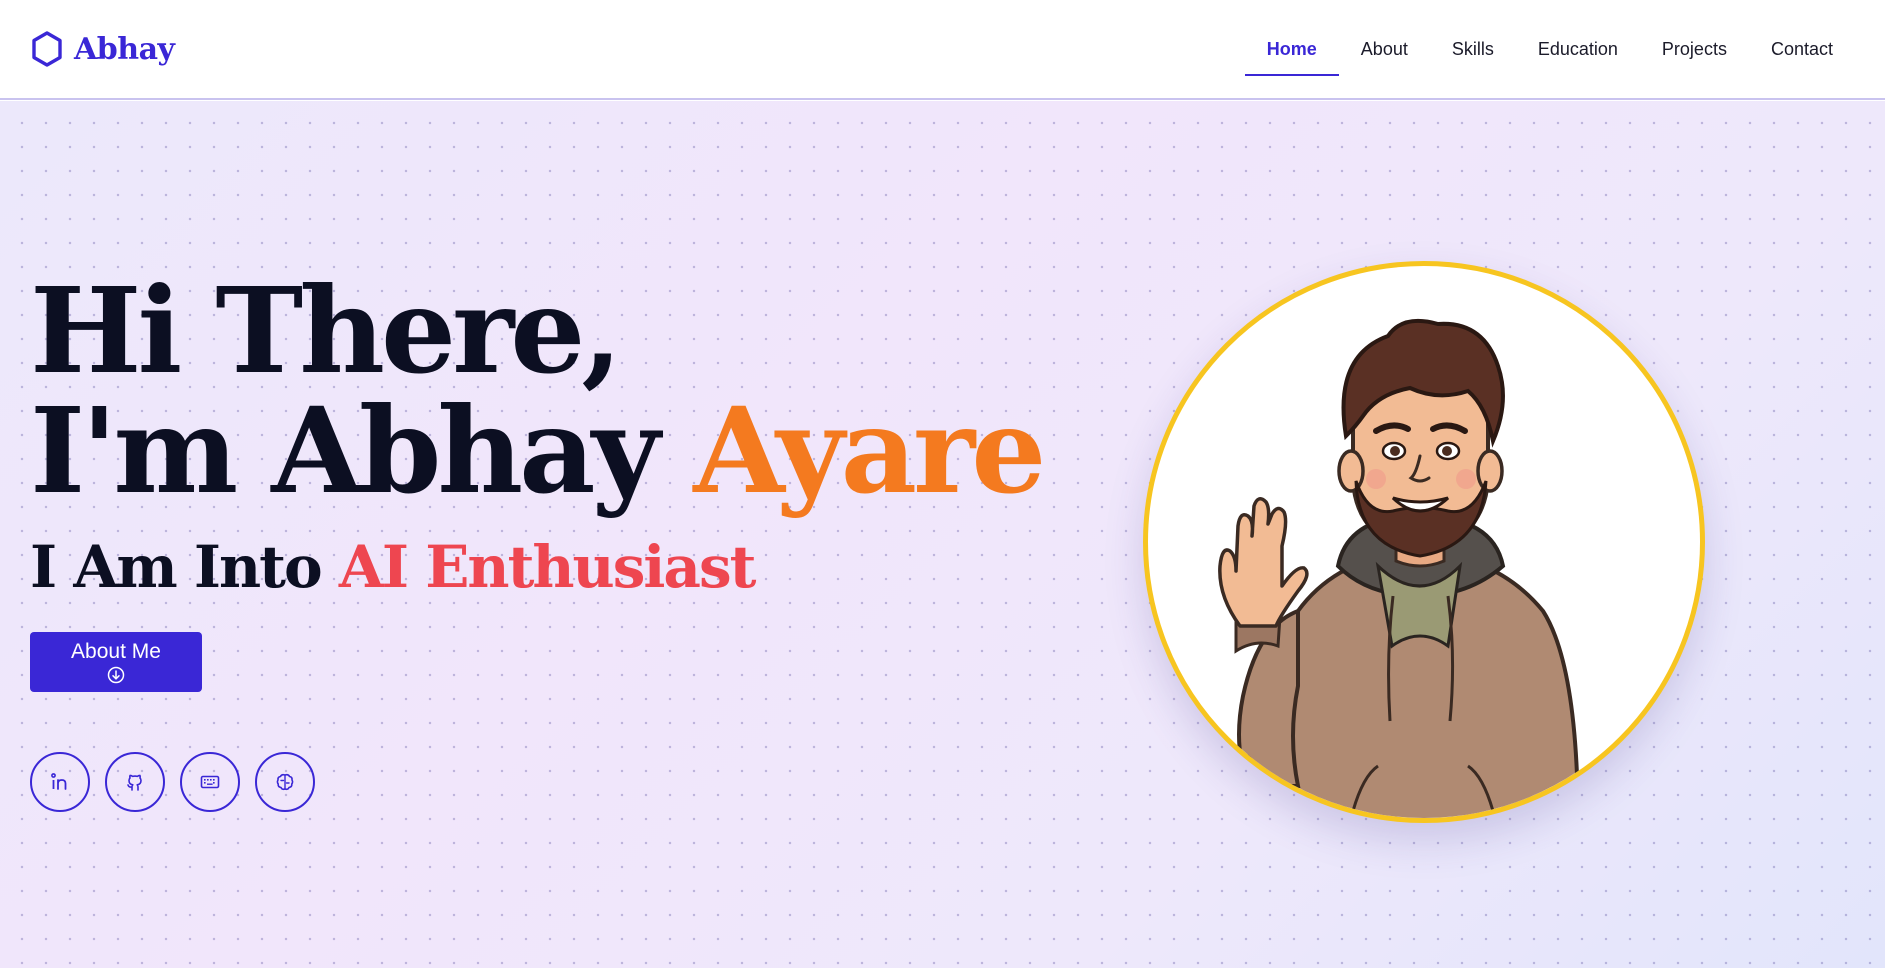 The height and width of the screenshot is (968, 1885). Describe the element at coordinates (1578, 49) in the screenshot. I see `nav-item-education: Education` at that location.